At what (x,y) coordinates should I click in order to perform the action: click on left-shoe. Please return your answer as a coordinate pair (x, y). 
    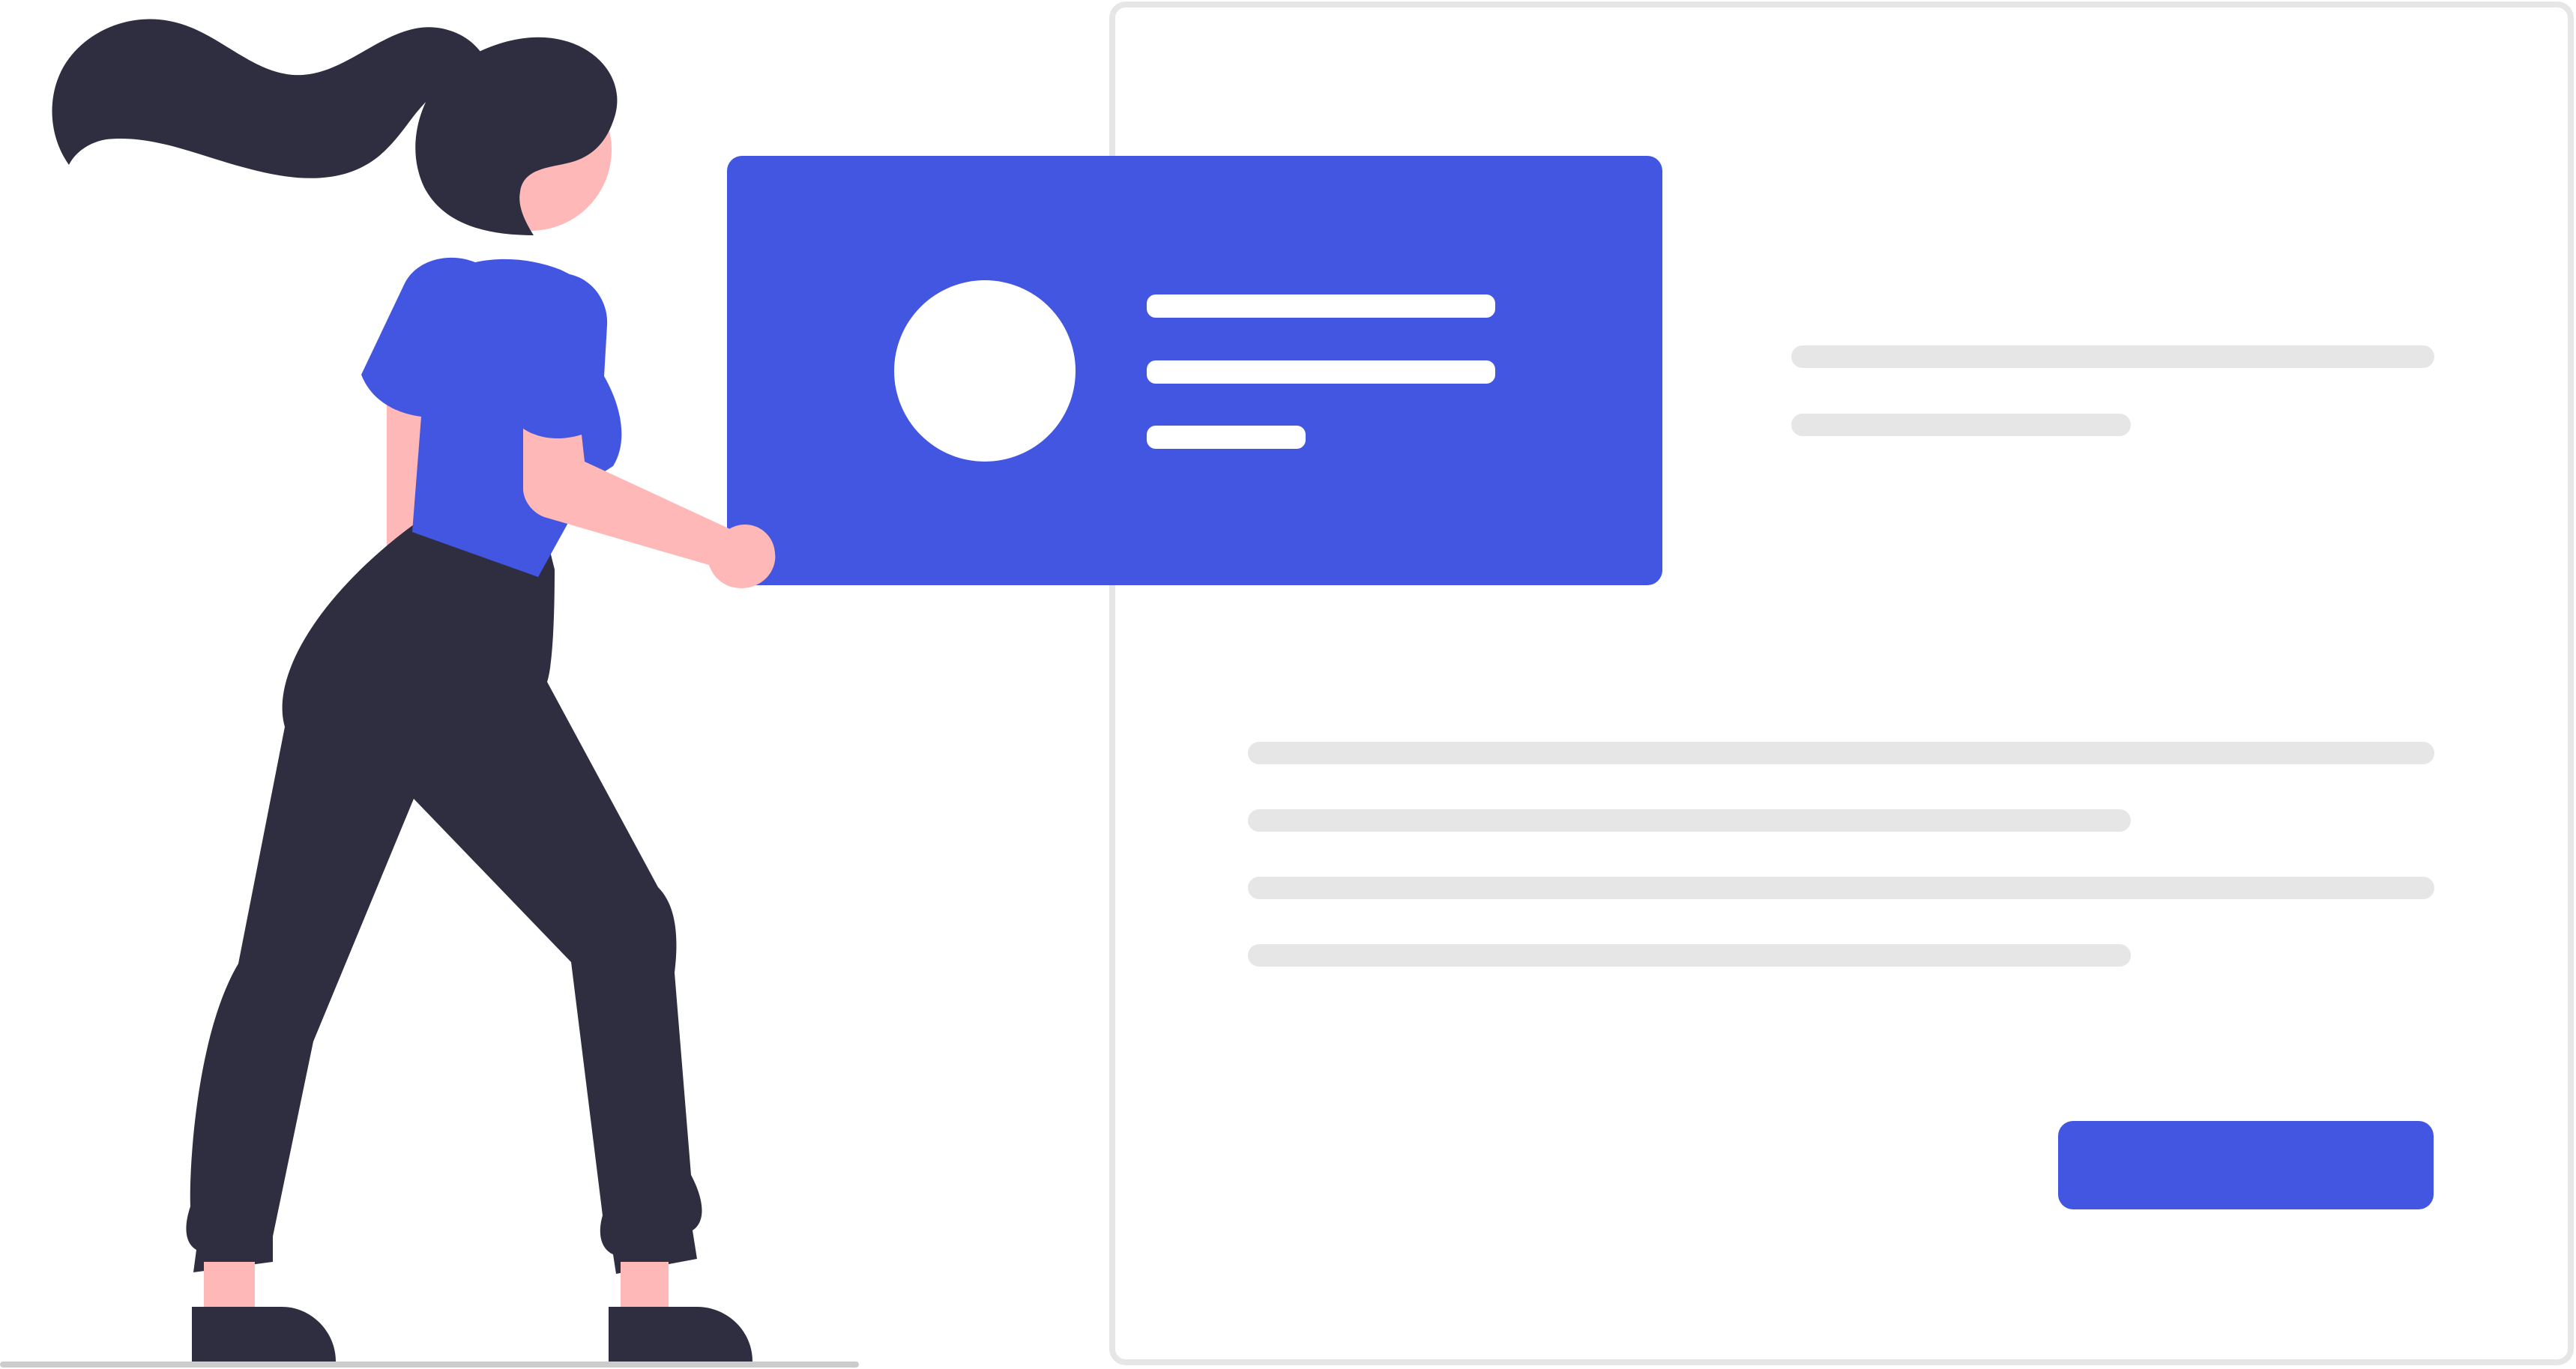
    Looking at the image, I should click on (264, 1334).